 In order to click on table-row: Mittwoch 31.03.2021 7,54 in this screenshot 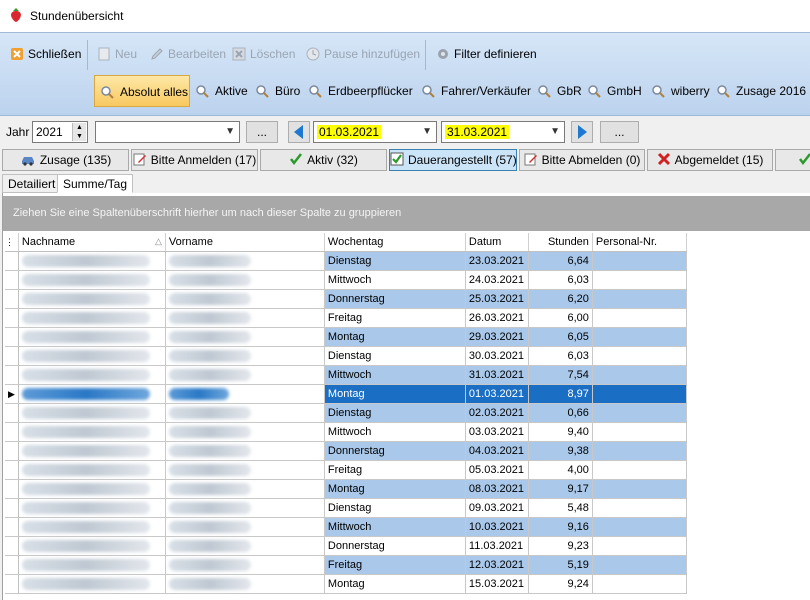, I will do `click(346, 375)`.